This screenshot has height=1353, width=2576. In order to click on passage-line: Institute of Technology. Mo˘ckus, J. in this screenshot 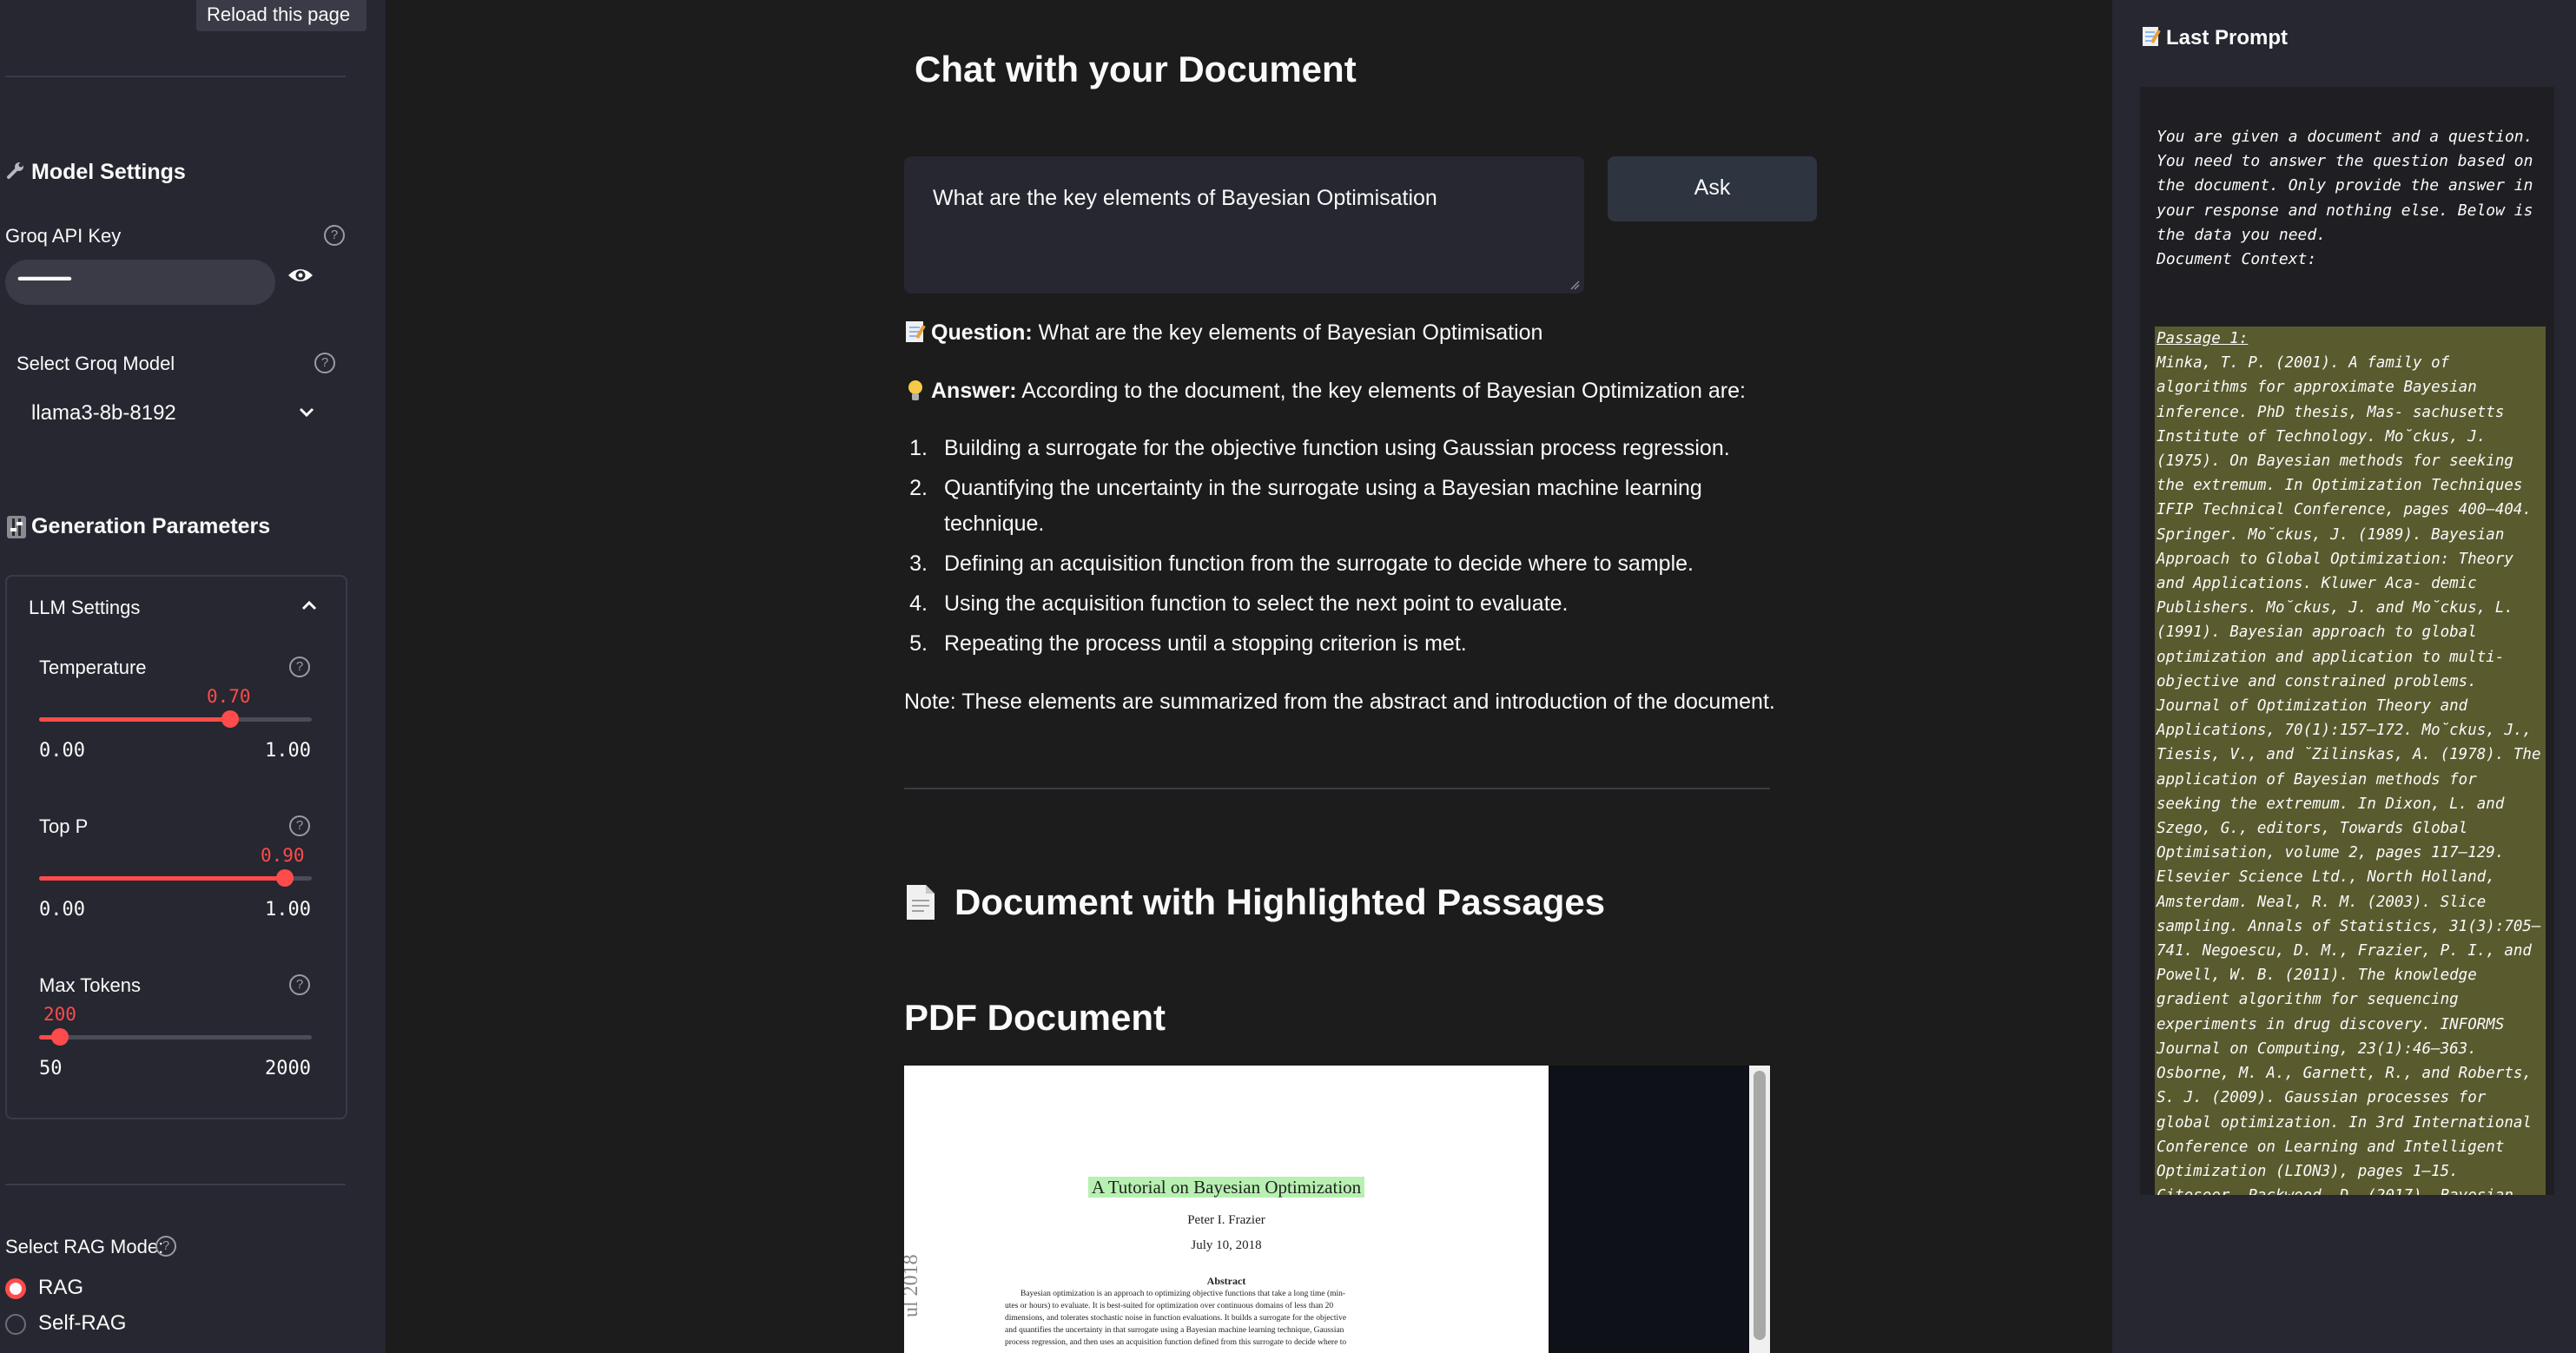, I will do `click(2322, 437)`.